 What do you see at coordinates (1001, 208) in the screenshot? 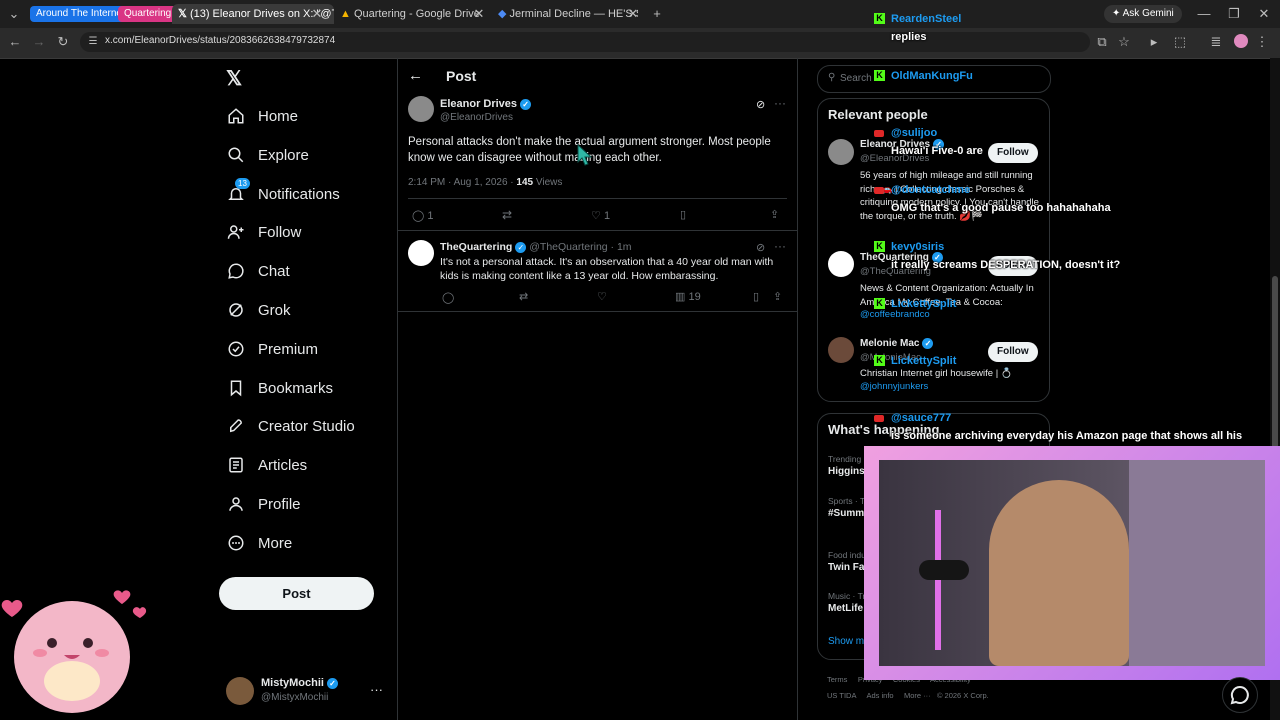
I see `chat-message: OMG that's a good pause too hahahahaha` at bounding box center [1001, 208].